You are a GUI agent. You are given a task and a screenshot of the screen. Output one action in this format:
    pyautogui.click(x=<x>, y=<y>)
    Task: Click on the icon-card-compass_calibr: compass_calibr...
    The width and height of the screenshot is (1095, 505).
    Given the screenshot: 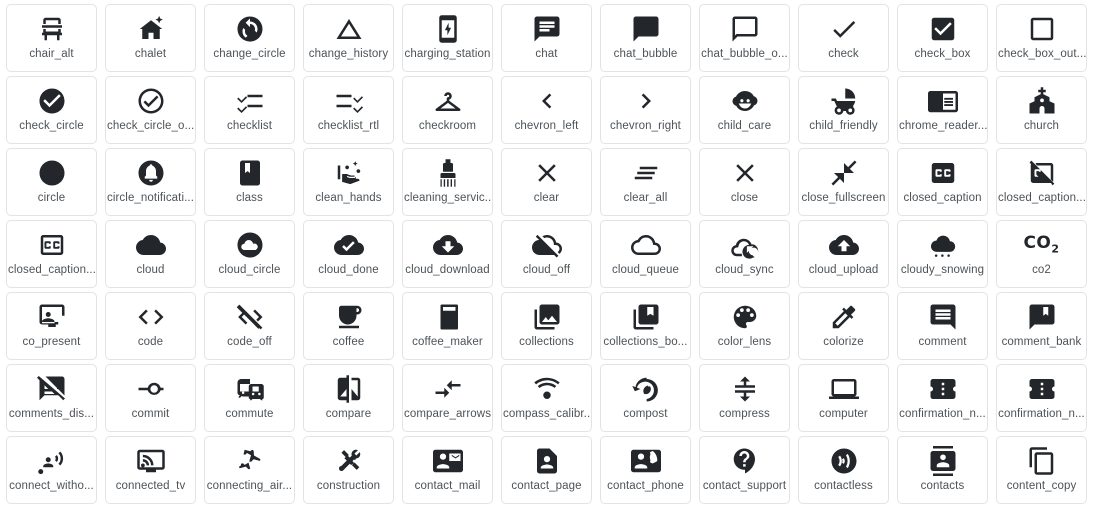 What is the action you would take?
    pyautogui.click(x=546, y=398)
    